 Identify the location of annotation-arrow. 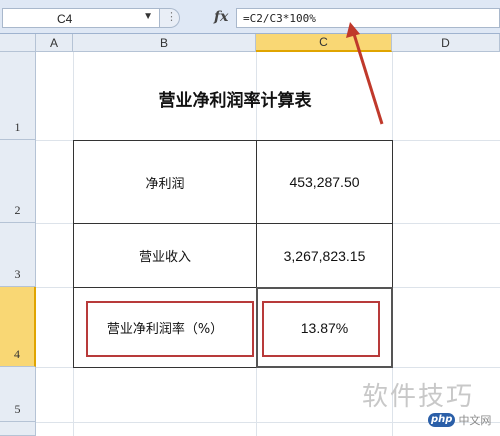
(365, 73).